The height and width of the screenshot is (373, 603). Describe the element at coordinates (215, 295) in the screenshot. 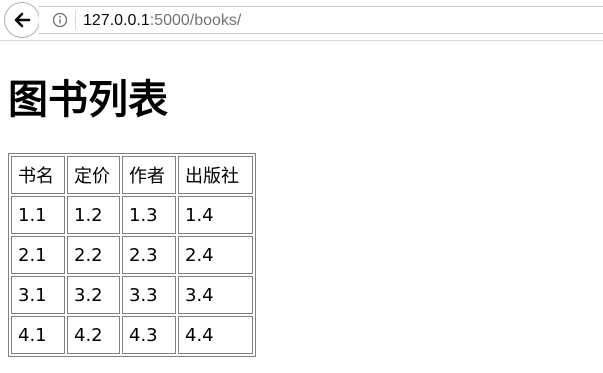

I see `table-cell: 3.4` at that location.